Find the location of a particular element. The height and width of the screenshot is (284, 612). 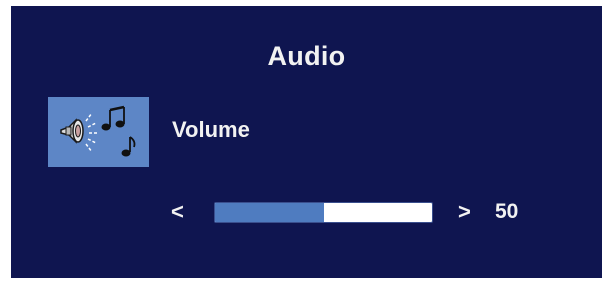

volume-slider is located at coordinates (323, 212).